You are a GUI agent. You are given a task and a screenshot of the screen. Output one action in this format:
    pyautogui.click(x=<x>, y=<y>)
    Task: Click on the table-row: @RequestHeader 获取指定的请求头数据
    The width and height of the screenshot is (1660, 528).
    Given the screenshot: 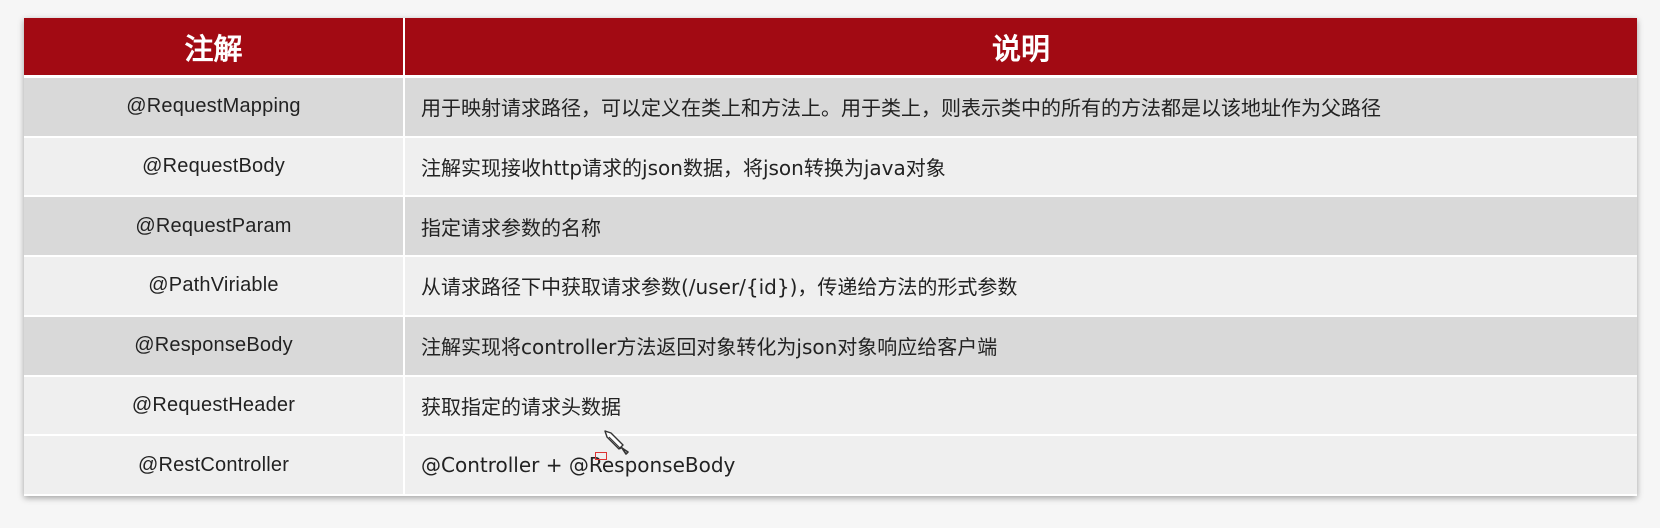 What is the action you would take?
    pyautogui.click(x=830, y=406)
    